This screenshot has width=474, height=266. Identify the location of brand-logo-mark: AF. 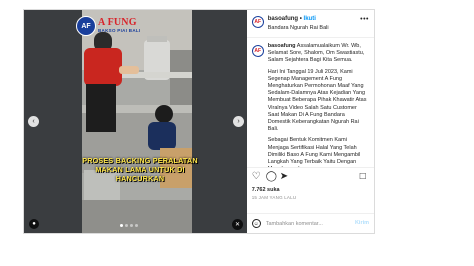
(86, 26).